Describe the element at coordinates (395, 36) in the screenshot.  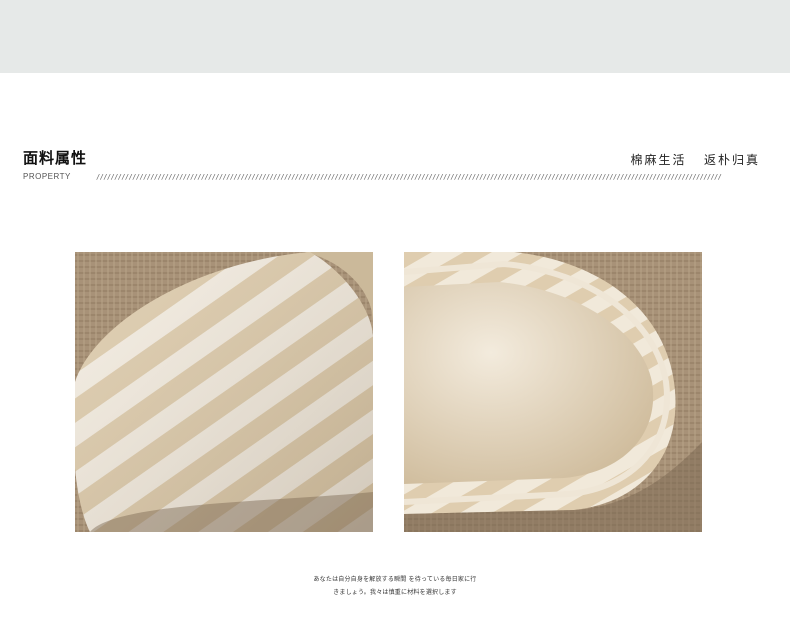
I see `top-banner` at that location.